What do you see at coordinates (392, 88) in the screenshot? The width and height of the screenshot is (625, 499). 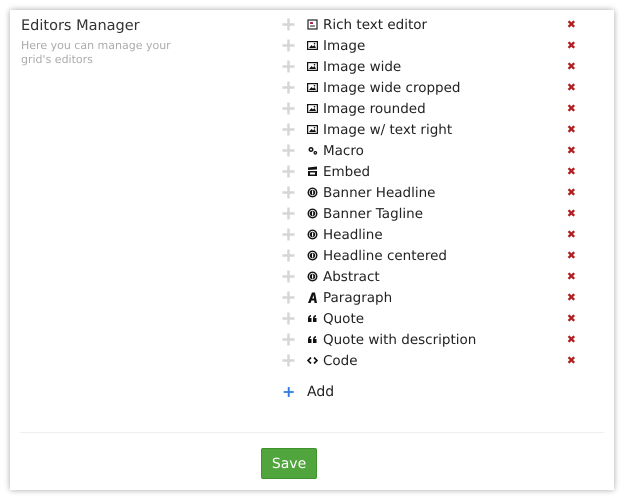 I see `editor-name: Image wide cropped` at bounding box center [392, 88].